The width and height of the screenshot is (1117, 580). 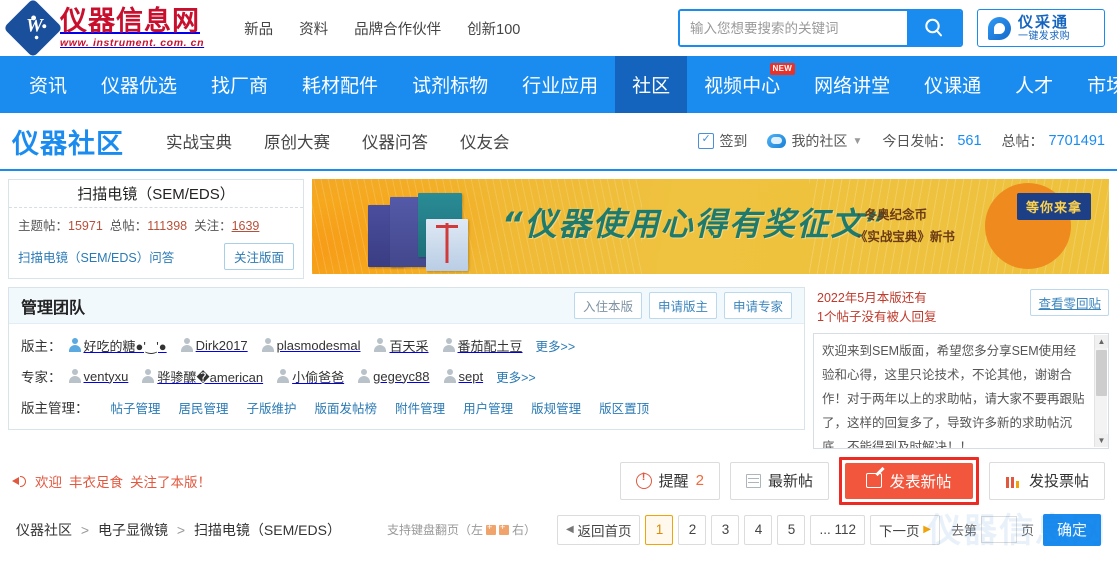 I want to click on moderator-name: Dirk2017, so click(x=221, y=345).